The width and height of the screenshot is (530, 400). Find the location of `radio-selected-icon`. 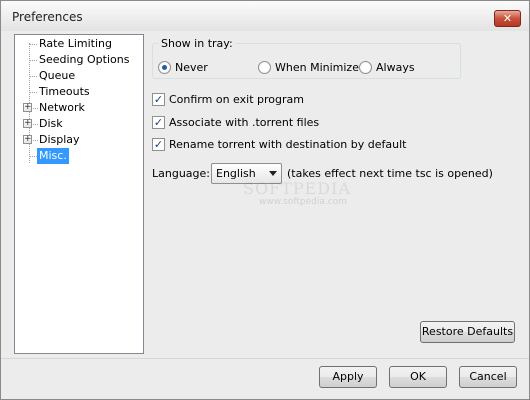

radio-selected-icon is located at coordinates (164, 67).